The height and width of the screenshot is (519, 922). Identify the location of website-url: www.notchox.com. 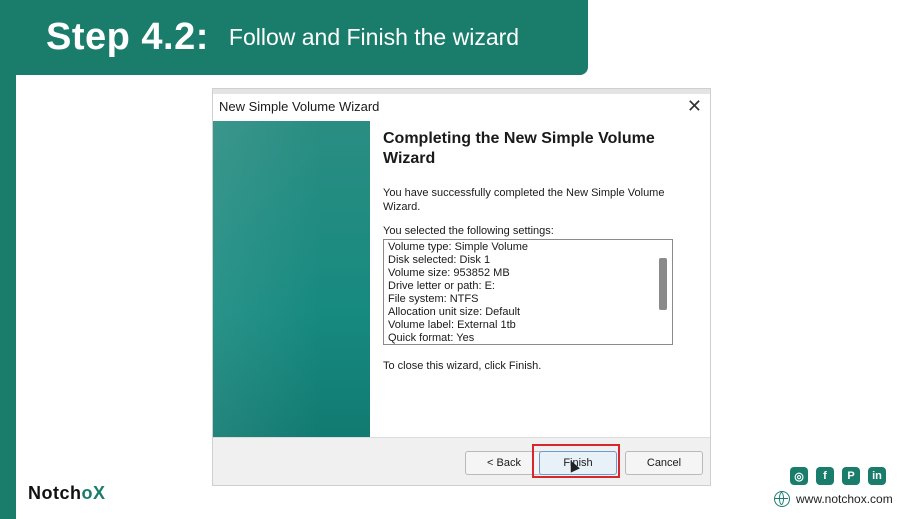
(844, 499).